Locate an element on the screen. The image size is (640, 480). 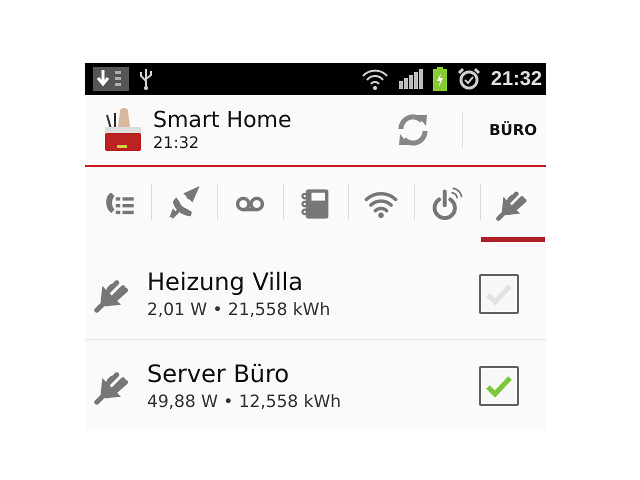
device-name: Heizung Villa is located at coordinates (225, 282).